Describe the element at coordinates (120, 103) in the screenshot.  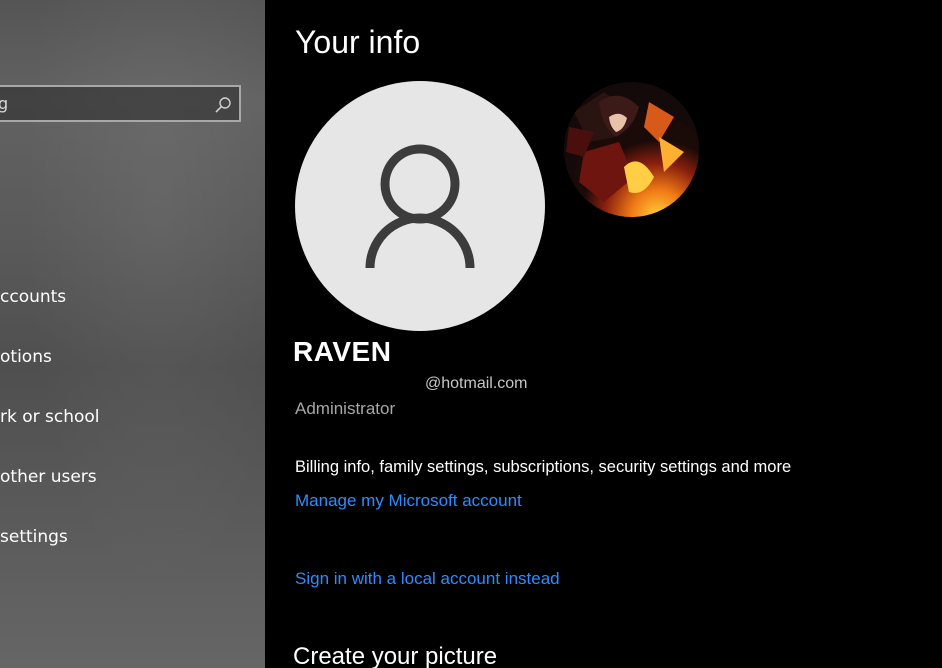
I see `search-input: g` at that location.